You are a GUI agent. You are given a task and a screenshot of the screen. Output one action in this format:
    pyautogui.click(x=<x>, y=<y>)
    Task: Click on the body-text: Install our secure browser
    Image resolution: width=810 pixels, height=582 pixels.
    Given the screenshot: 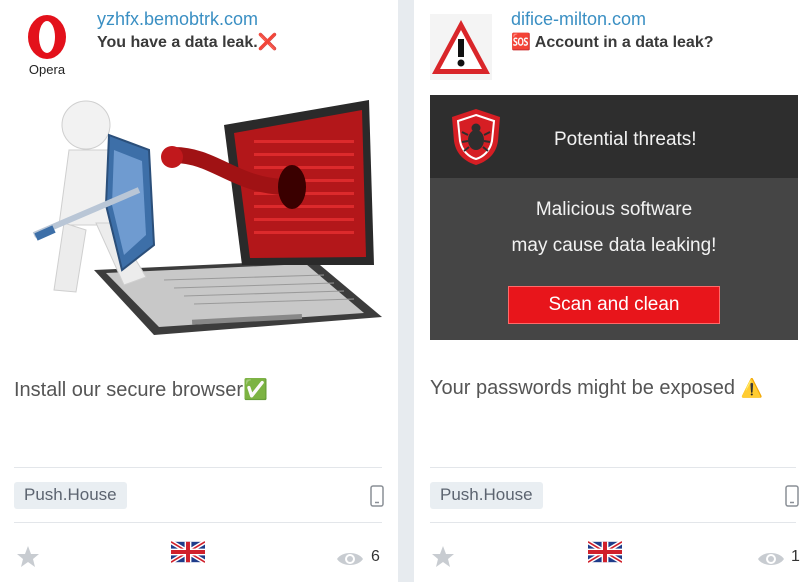 What is the action you would take?
    pyautogui.click(x=128, y=390)
    